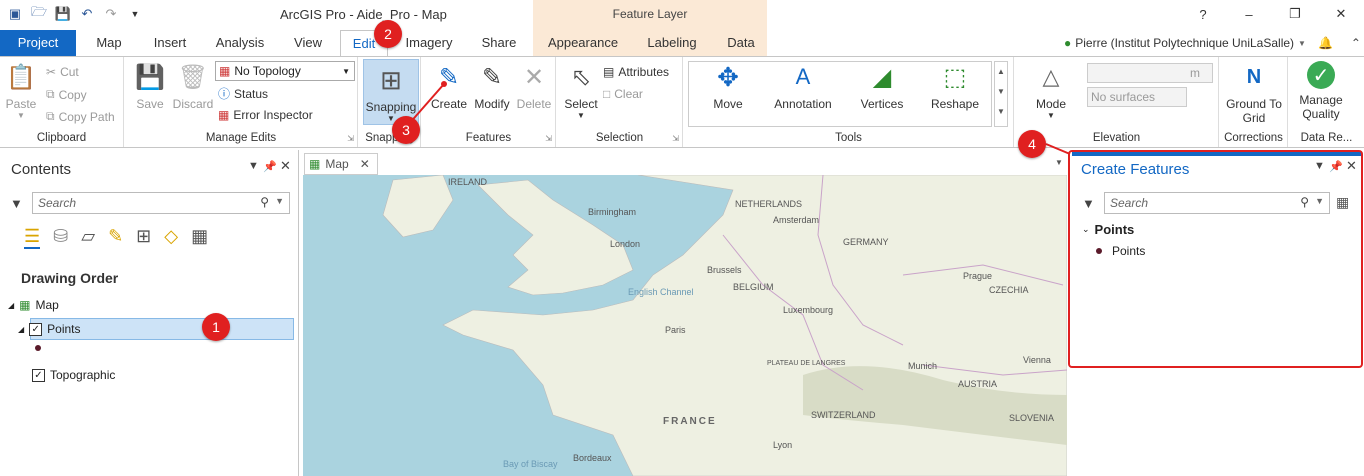 This screenshot has height=476, width=1364. What do you see at coordinates (406, 130) in the screenshot?
I see `annotation-badge-3: 3` at bounding box center [406, 130].